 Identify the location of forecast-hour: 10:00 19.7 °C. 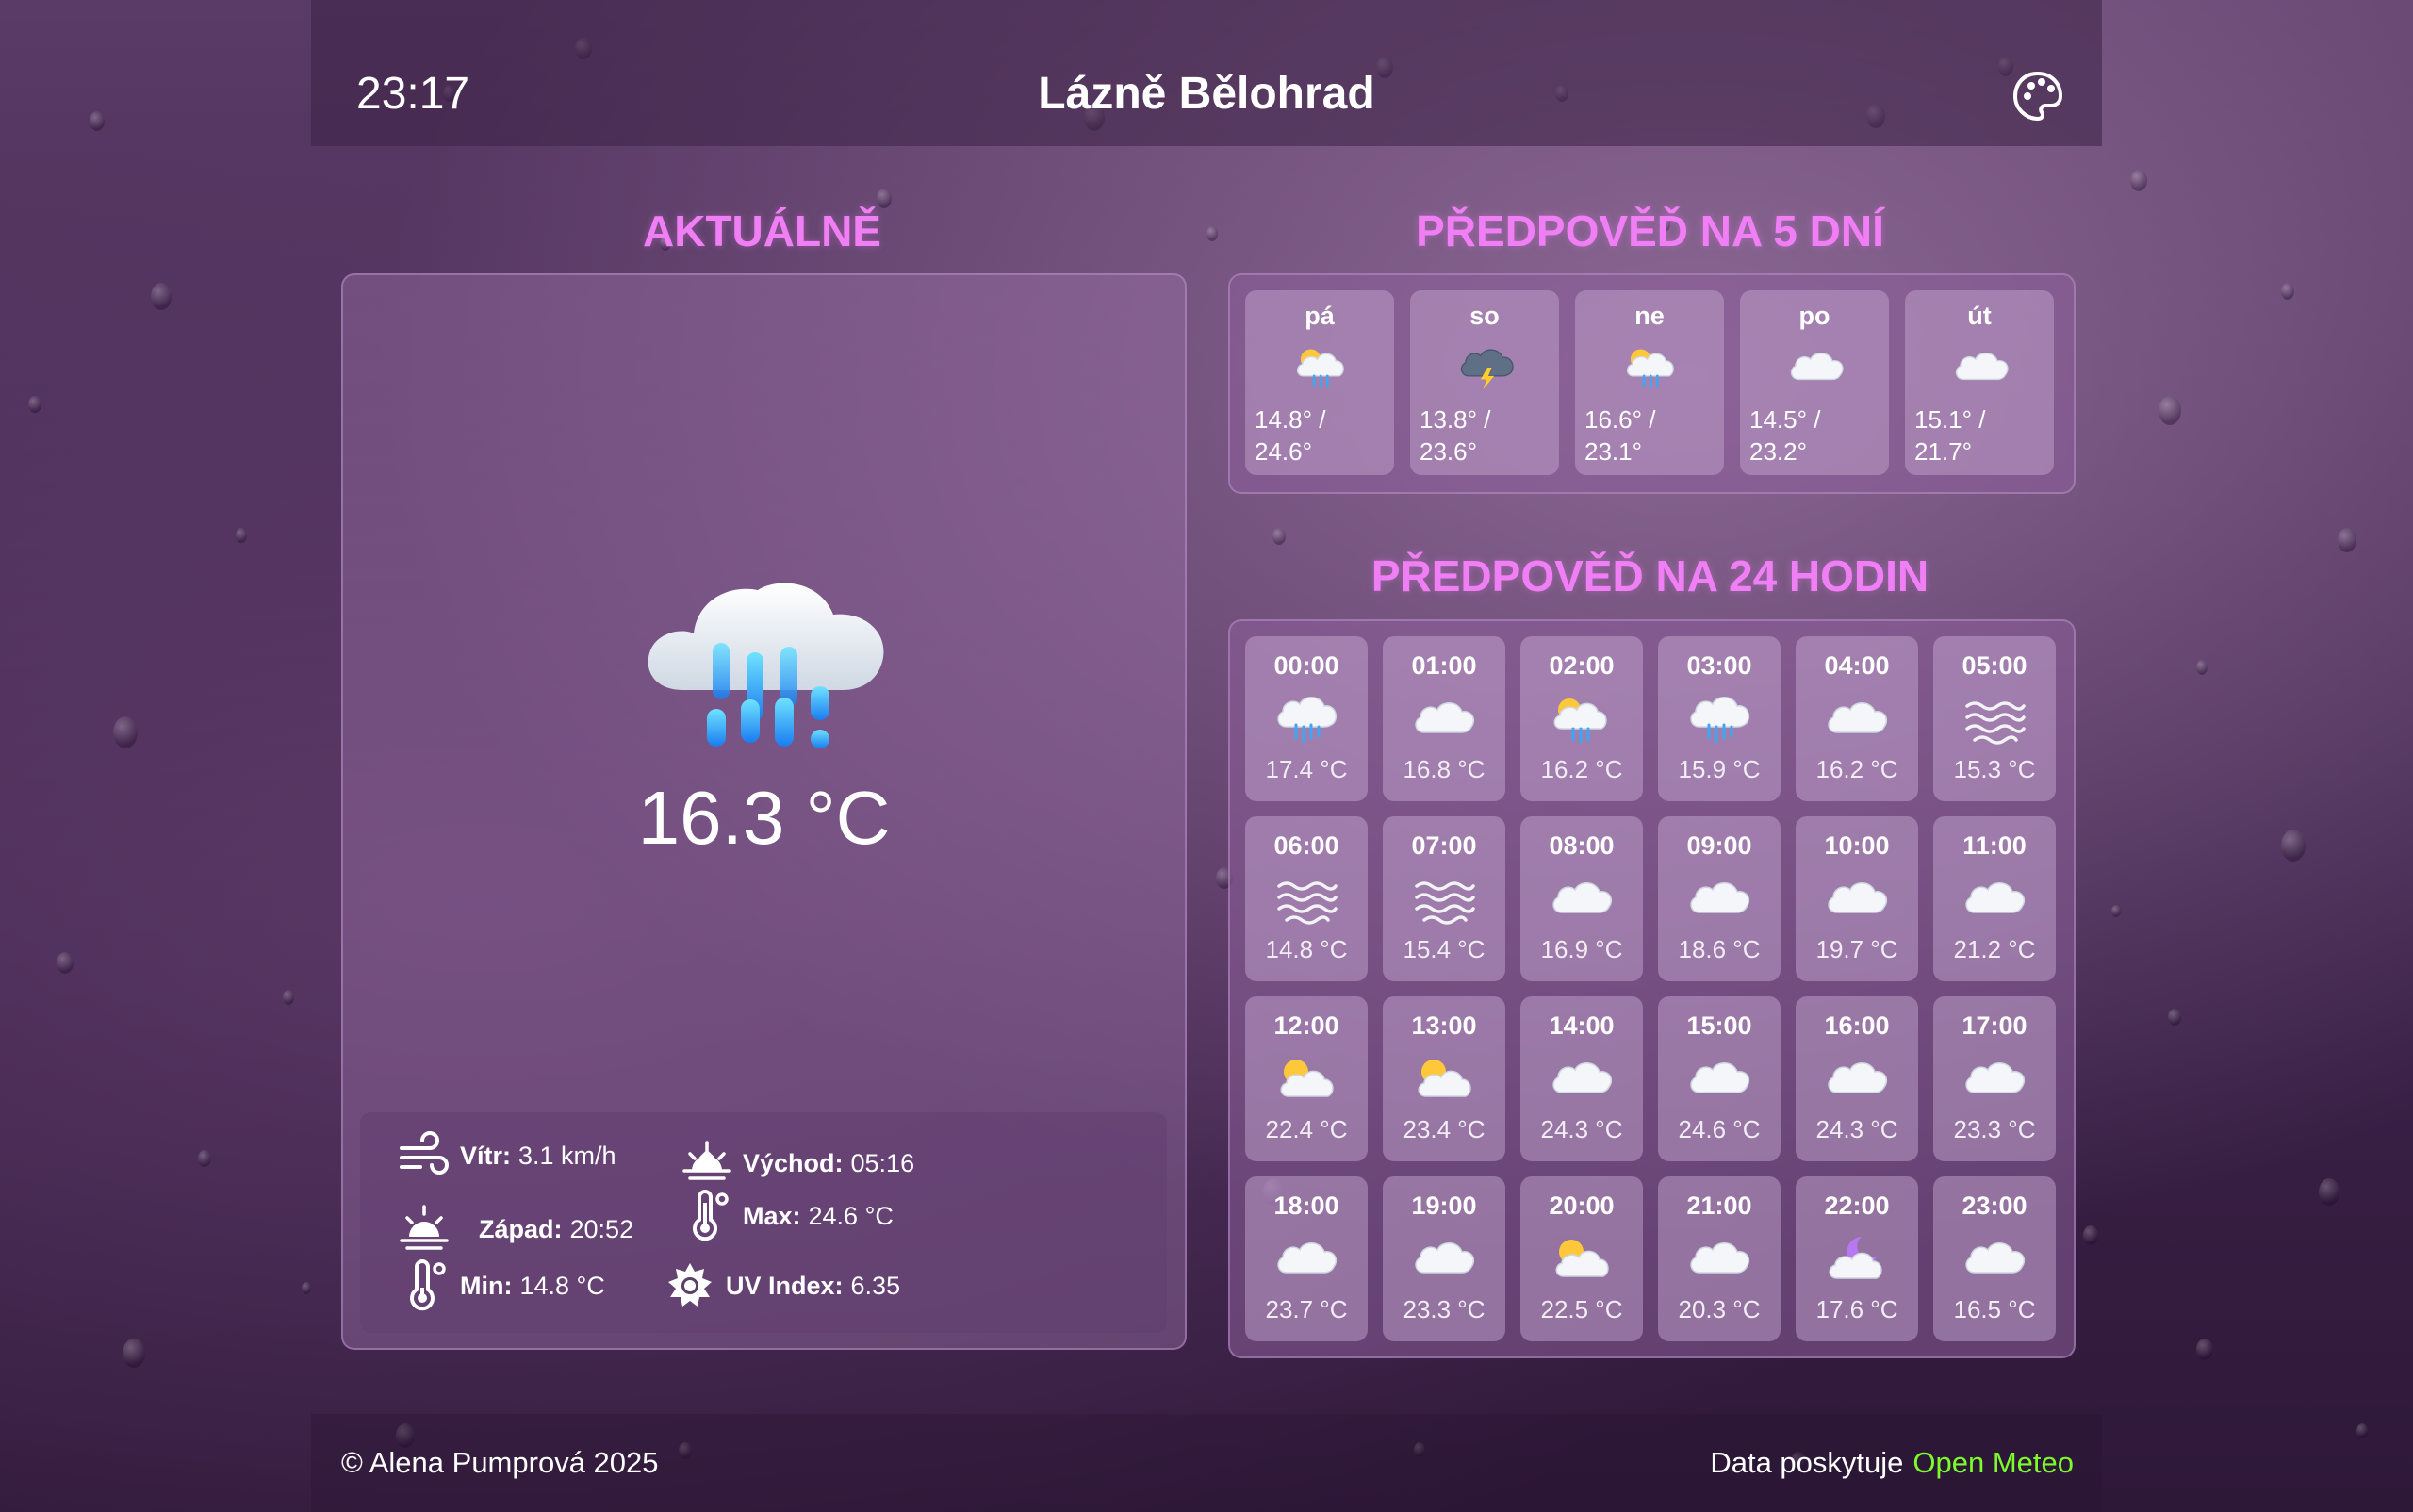
(1857, 898).